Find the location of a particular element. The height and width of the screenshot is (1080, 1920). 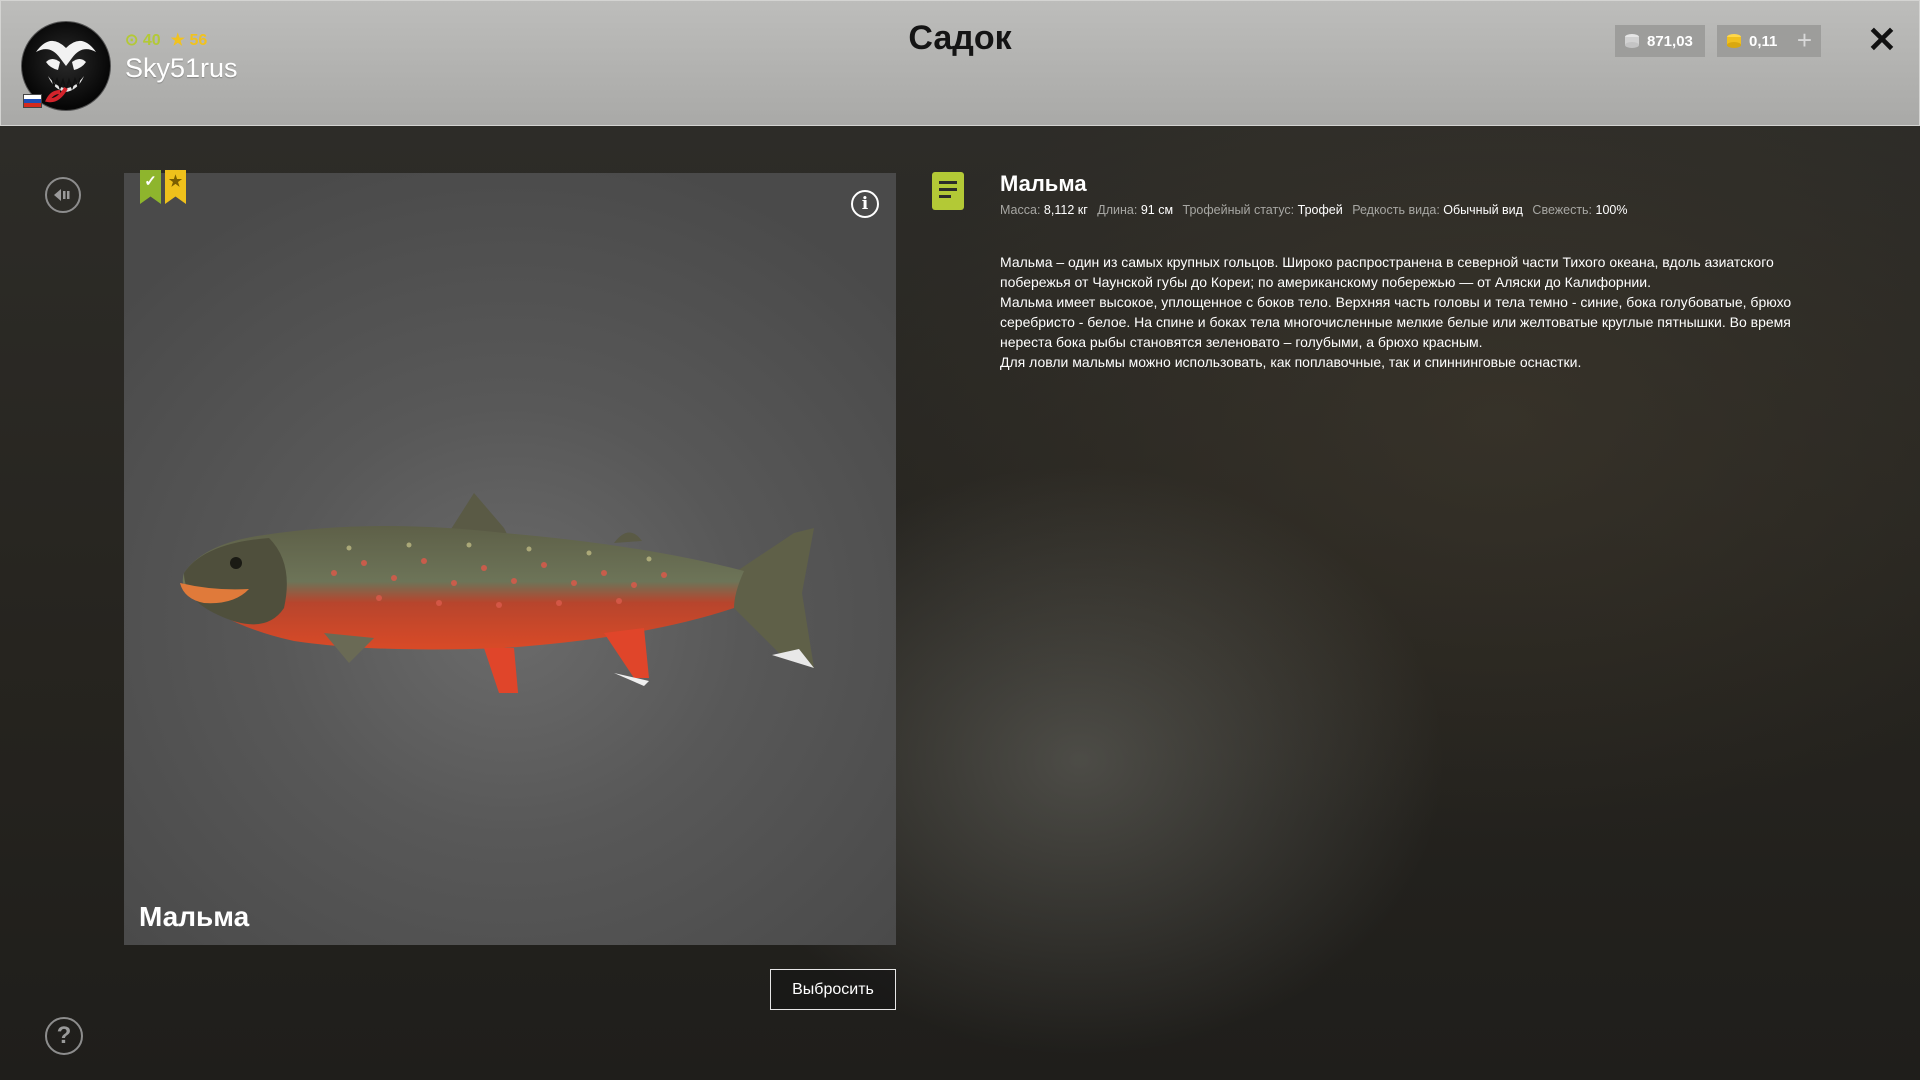

fish-image is located at coordinates (497, 593).